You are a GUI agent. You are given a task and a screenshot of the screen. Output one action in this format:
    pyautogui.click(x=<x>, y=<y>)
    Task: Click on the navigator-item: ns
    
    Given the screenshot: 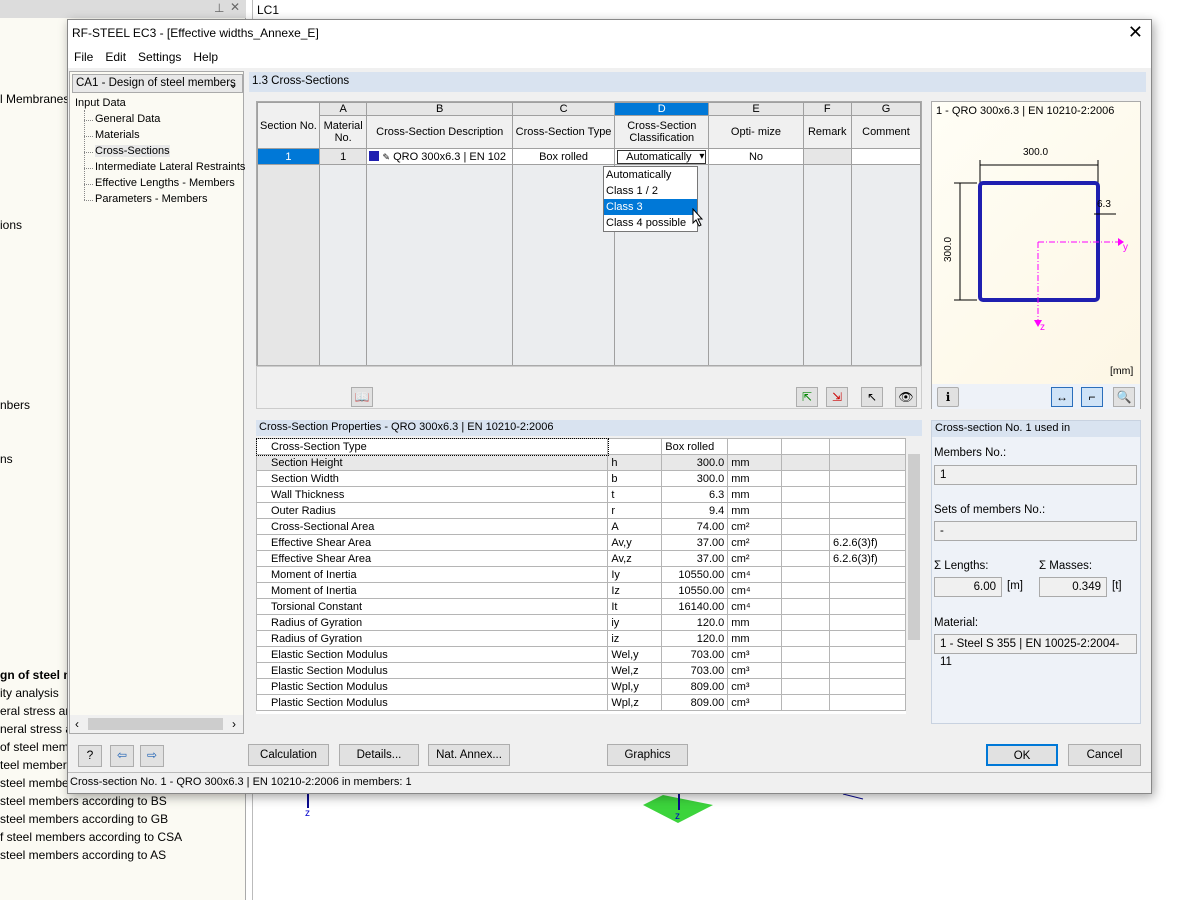 What is the action you would take?
    pyautogui.click(x=6, y=459)
    